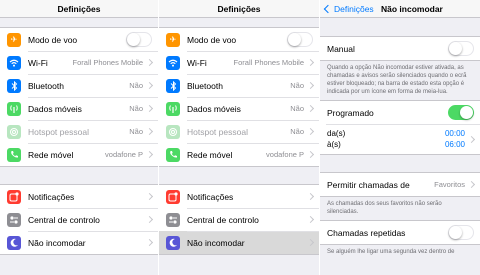 Image resolution: width=480 pixels, height=275 pixels. I want to click on allow-calls-group: Permitir chamadas de Favoritos, so click(400, 184).